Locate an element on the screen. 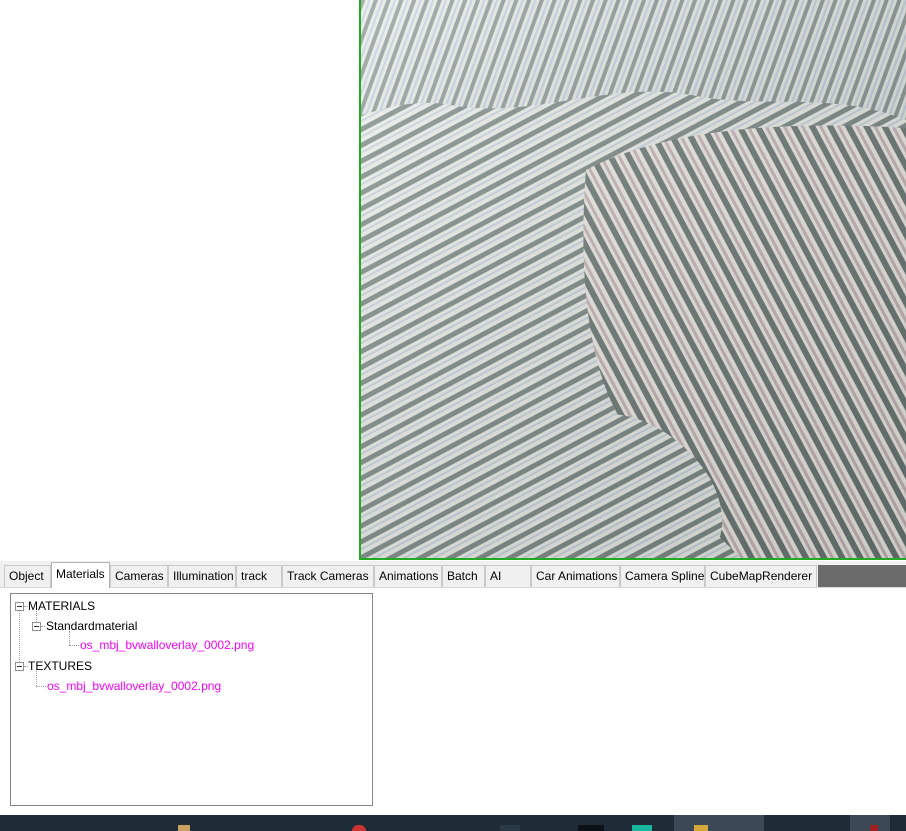 The height and width of the screenshot is (831, 906). tab-cubemaprenderer: CubeMapRenderer is located at coordinates (761, 576).